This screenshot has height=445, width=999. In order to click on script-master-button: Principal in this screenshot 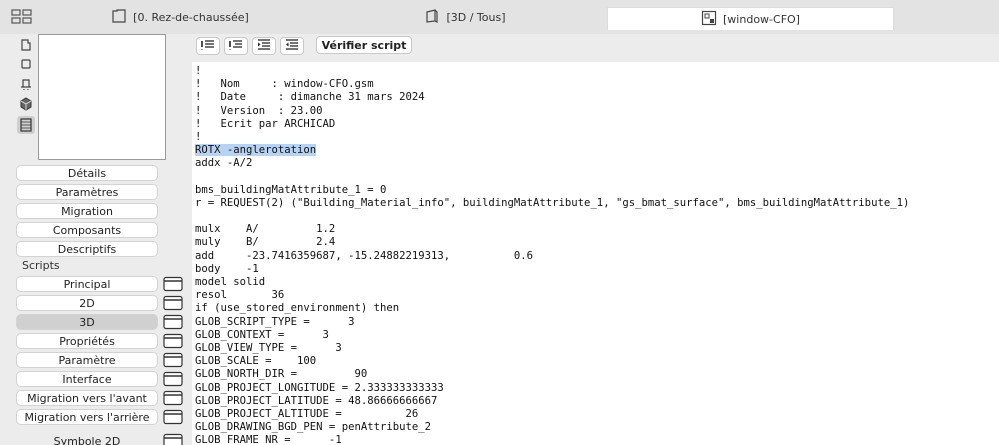, I will do `click(87, 284)`.